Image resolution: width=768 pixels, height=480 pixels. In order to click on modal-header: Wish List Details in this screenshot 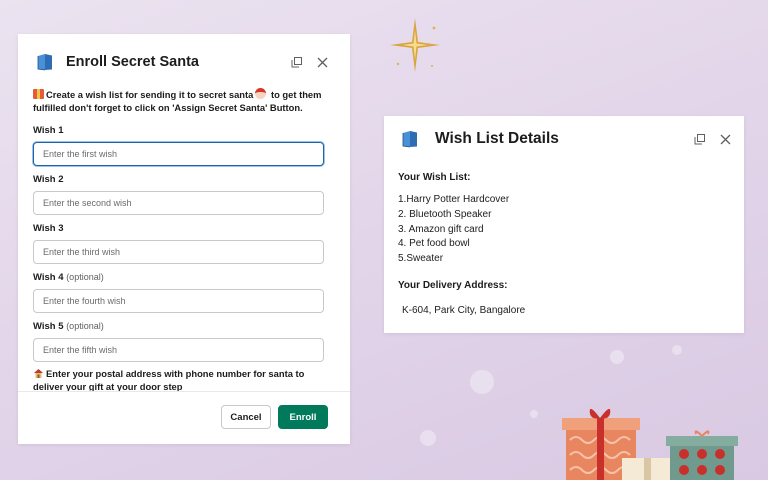, I will do `click(564, 139)`.